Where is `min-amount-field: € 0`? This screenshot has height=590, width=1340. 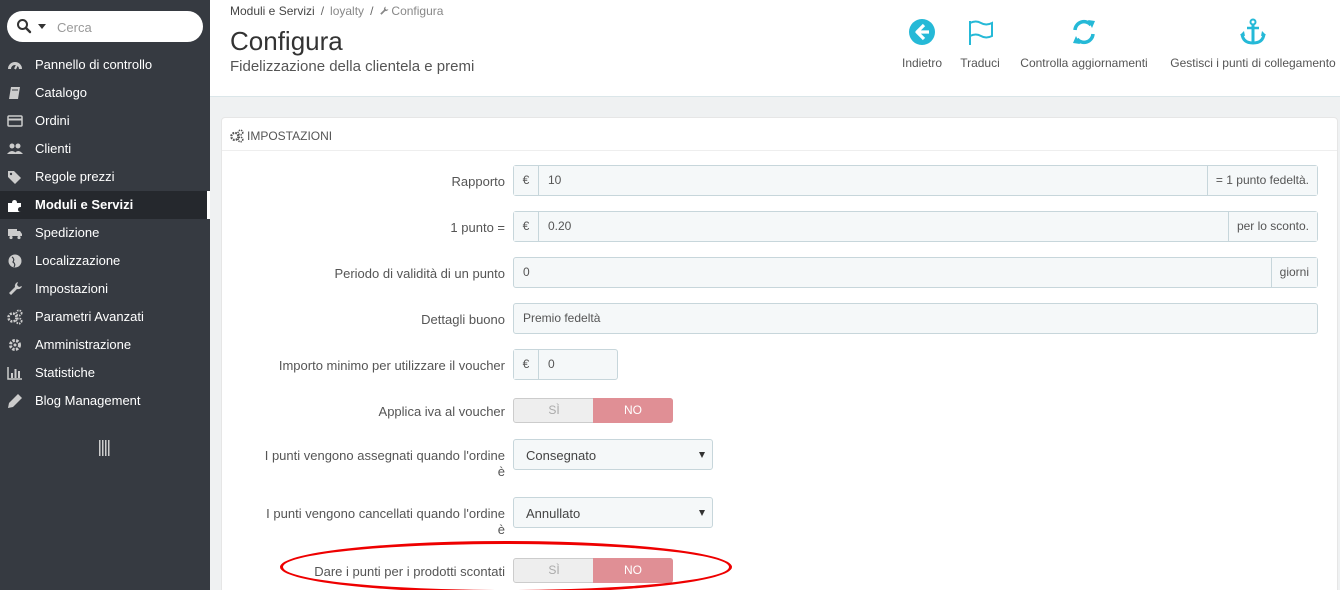 min-amount-field: € 0 is located at coordinates (565, 364).